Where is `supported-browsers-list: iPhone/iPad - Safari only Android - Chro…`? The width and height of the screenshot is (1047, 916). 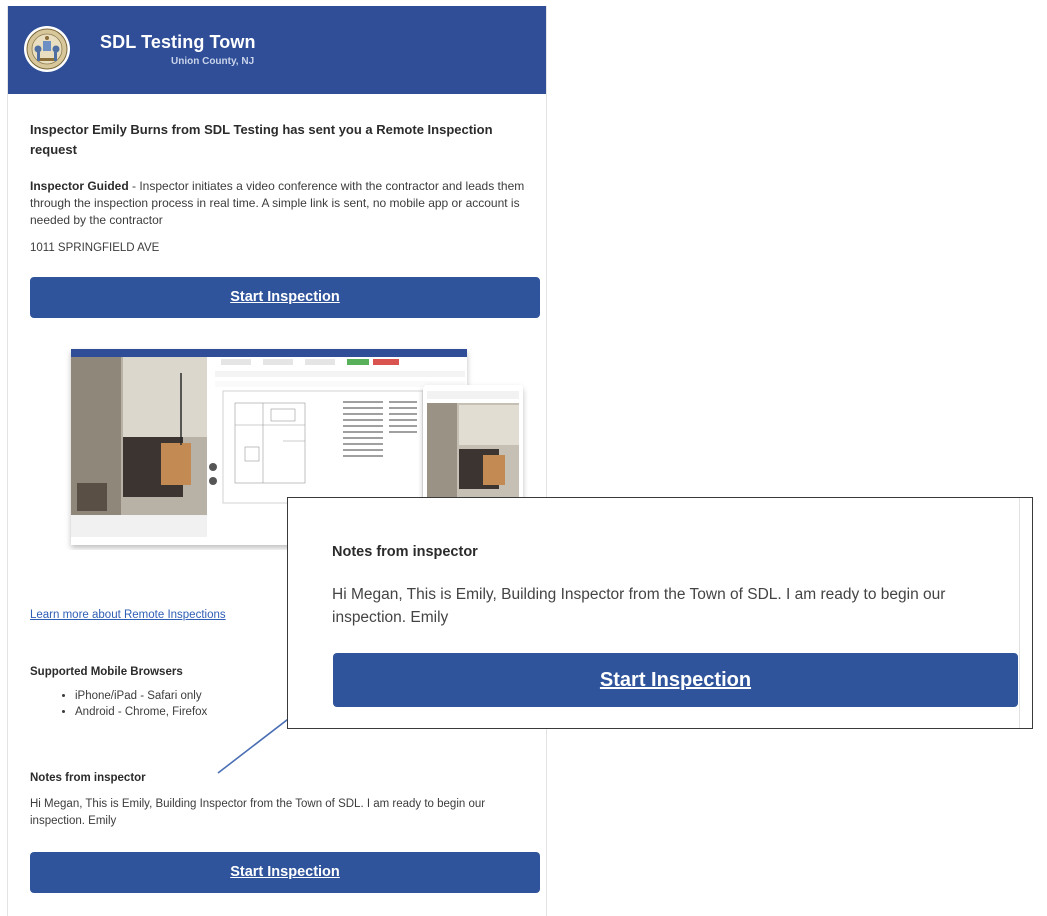
supported-browsers-list: iPhone/iPad - Safari only Android - Chro… is located at coordinates (118, 704).